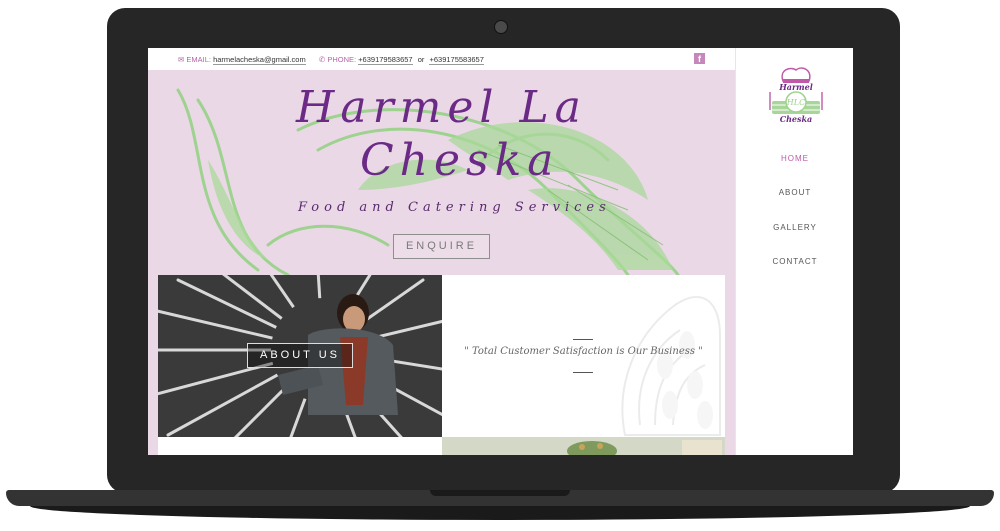 The width and height of the screenshot is (1000, 531). What do you see at coordinates (322, 59) in the screenshot?
I see `phone-icon: ✆` at bounding box center [322, 59].